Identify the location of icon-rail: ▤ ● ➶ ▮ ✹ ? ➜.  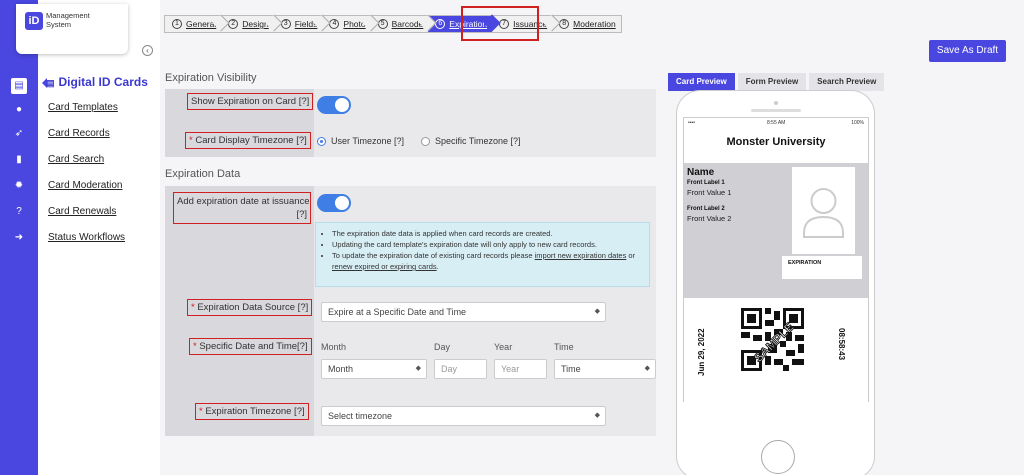
(19, 237).